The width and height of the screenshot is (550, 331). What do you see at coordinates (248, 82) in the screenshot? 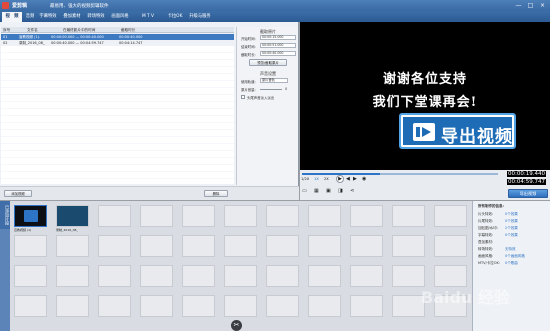
I see `track-label: 使用轨道:` at bounding box center [248, 82].